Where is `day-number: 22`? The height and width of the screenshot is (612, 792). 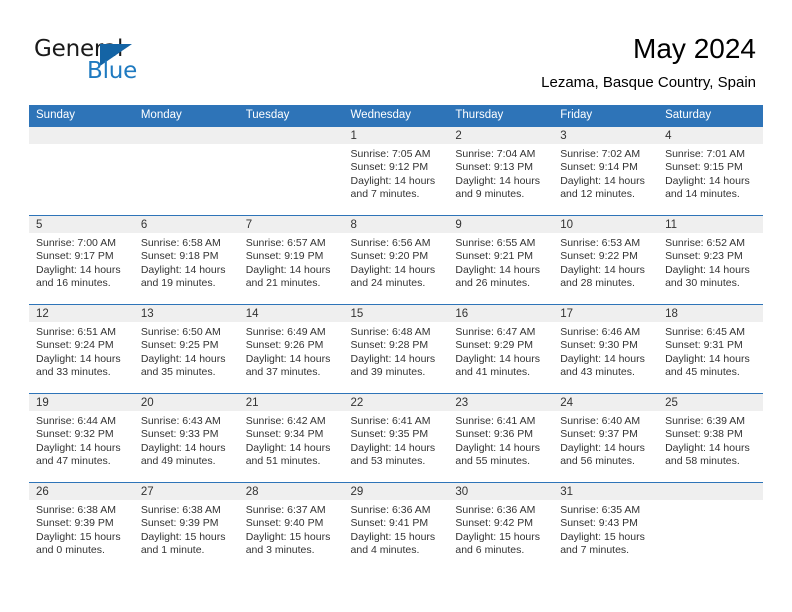
day-number: 22 is located at coordinates (396, 402).